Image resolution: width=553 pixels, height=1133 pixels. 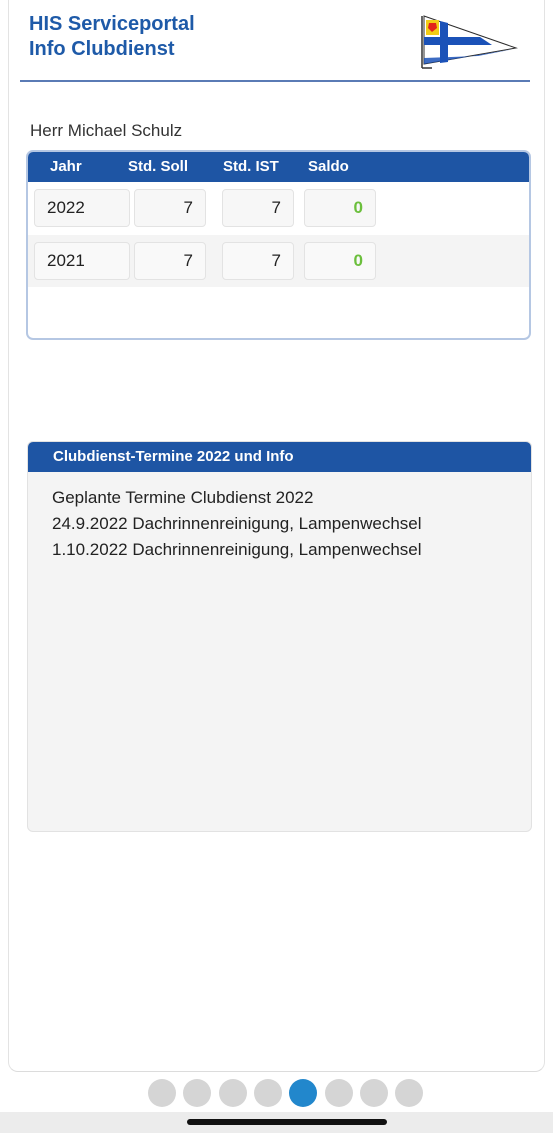 I want to click on club-burgee-flag-icon, so click(x=469, y=42).